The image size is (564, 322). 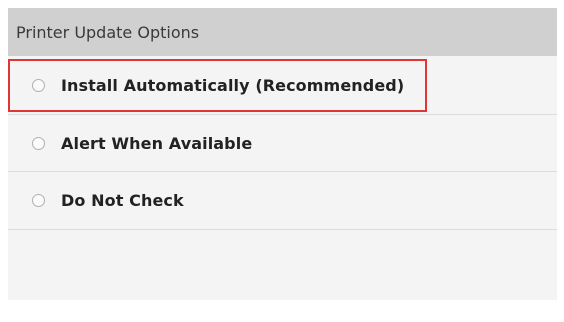 I want to click on option-install-automatically: Install Automatically (Recommended), so click(x=217, y=85).